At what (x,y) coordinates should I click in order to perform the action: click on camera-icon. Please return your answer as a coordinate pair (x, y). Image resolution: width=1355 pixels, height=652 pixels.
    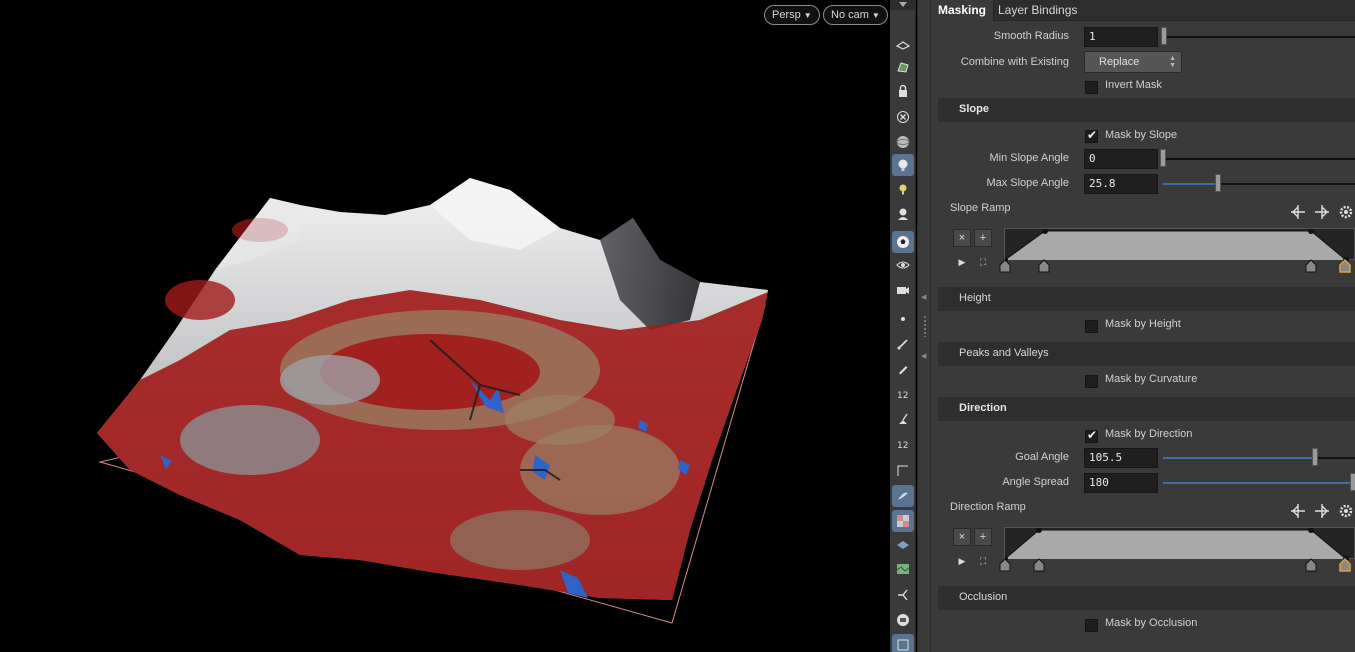
    Looking at the image, I should click on (903, 290).